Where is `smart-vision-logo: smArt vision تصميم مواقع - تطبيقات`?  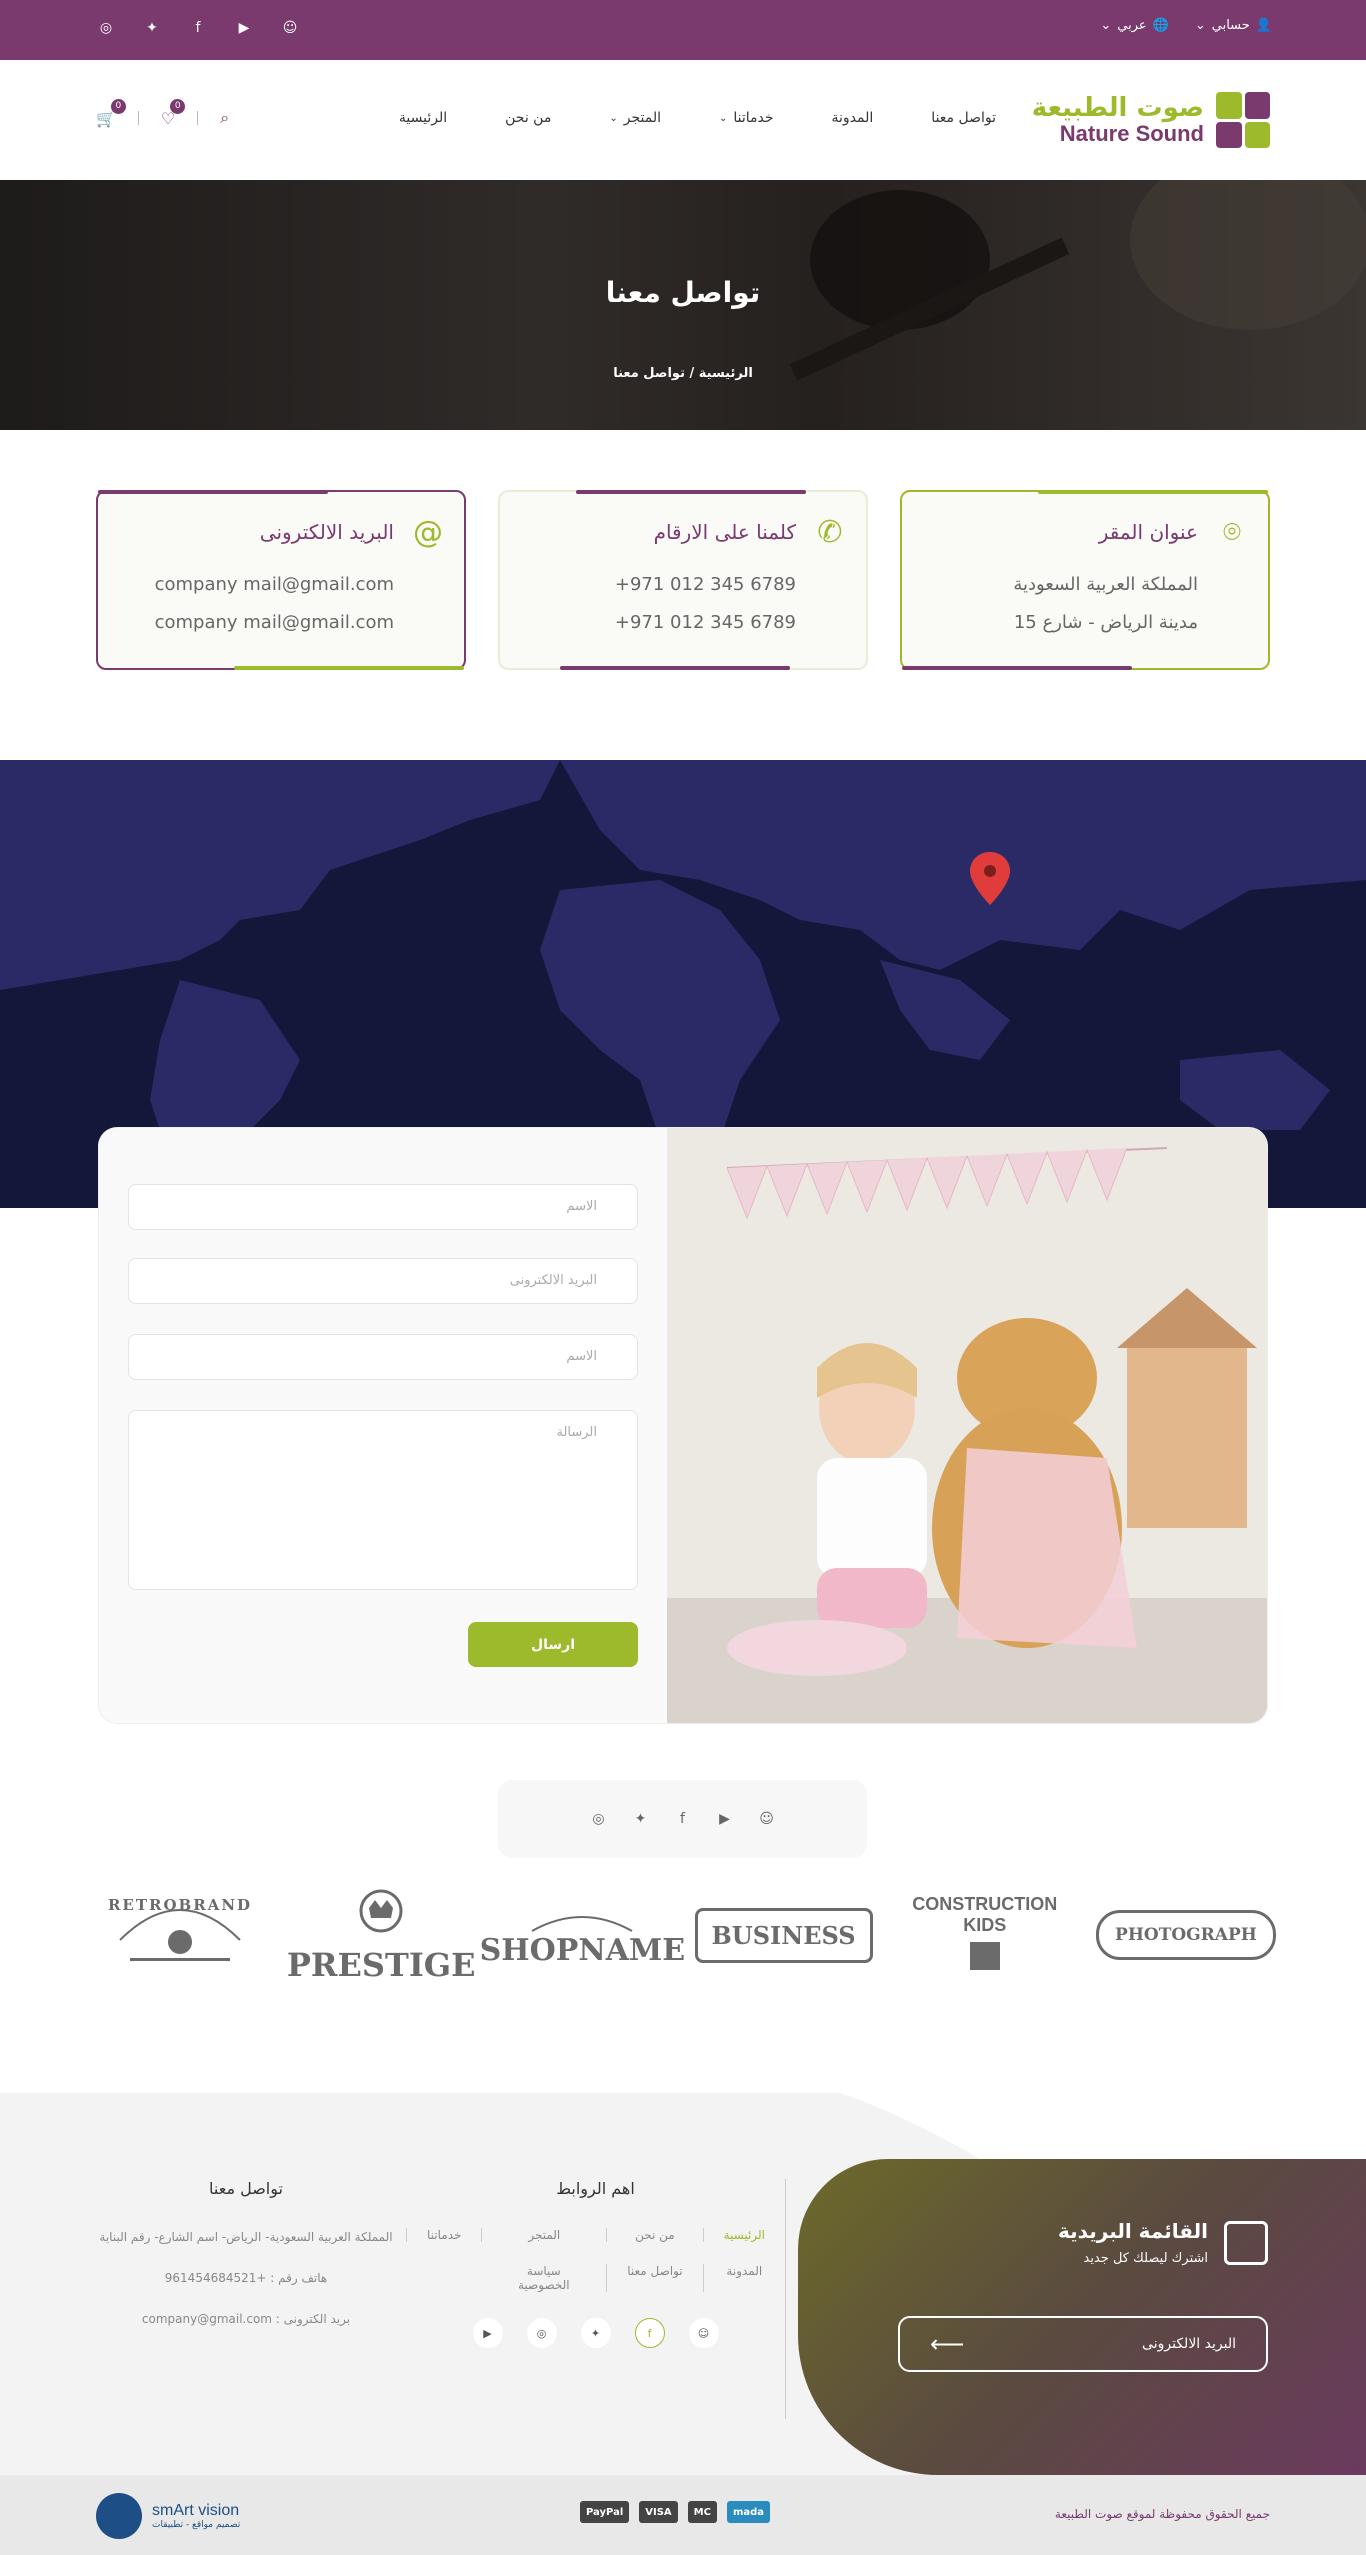
smart-vision-logo: smArt vision تصميم مواقع - تطبيقات is located at coordinates (168, 2516).